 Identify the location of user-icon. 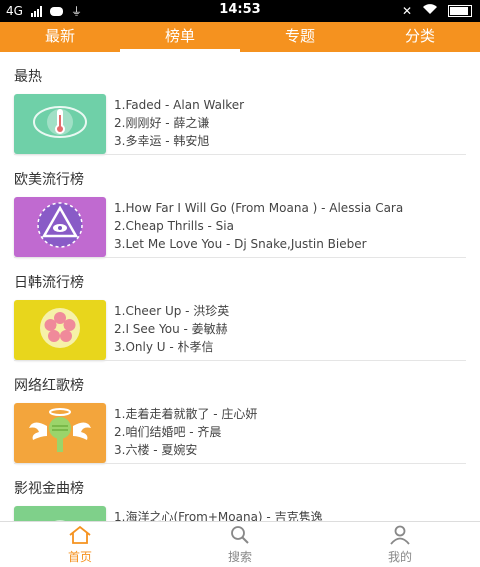
(400, 536).